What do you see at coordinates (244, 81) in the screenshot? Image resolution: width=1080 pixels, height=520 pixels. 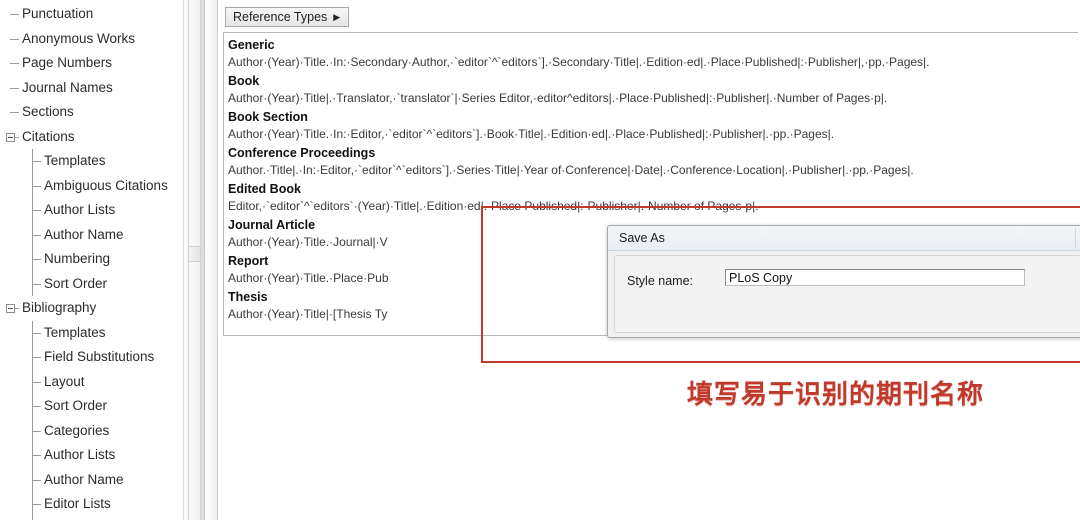 I see `template-type-heading: Book` at bounding box center [244, 81].